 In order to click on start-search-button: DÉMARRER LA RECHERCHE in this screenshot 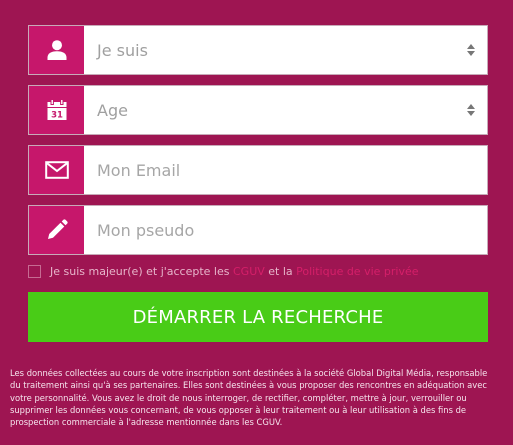, I will do `click(258, 317)`.